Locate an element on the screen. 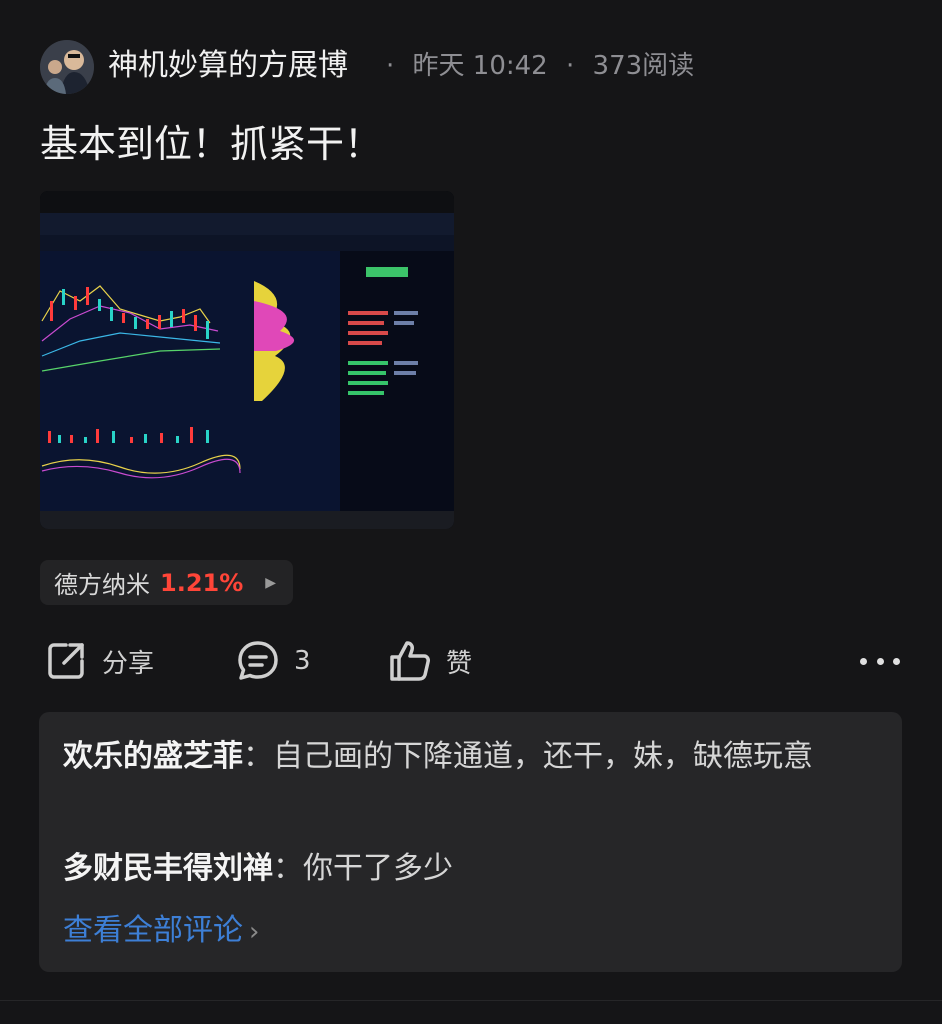 This screenshot has height=1024, width=942. avatar-image is located at coordinates (67, 67).